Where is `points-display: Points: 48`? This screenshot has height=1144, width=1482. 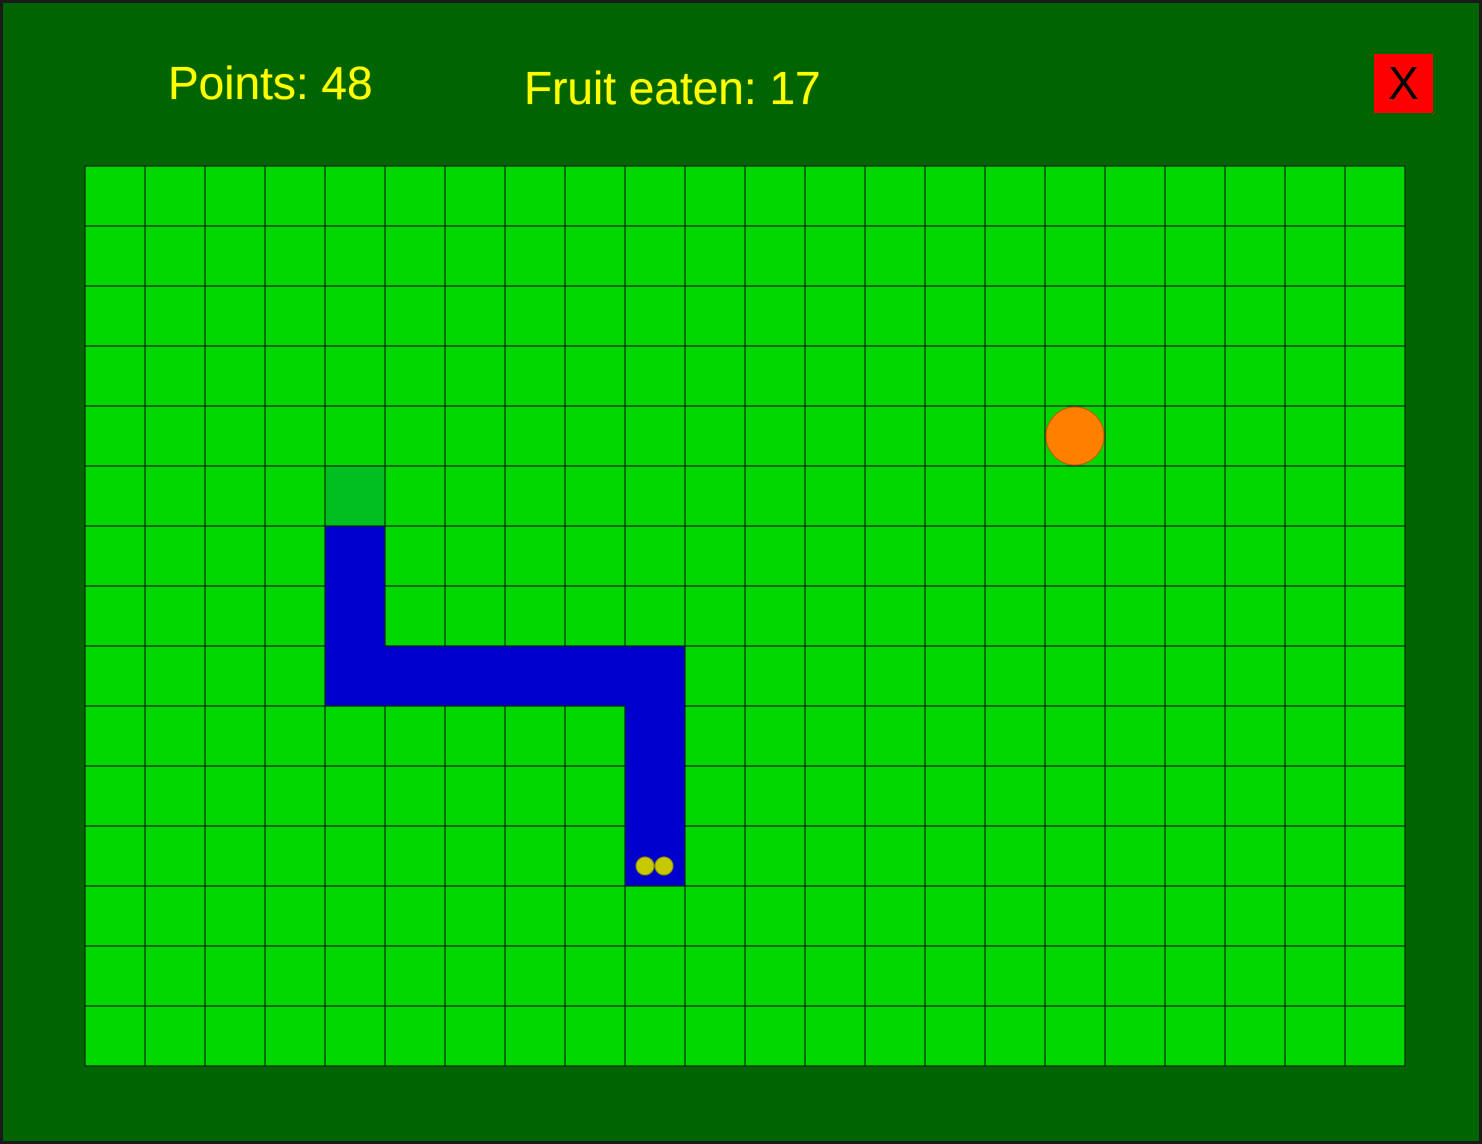
points-display: Points: 48 is located at coordinates (270, 83).